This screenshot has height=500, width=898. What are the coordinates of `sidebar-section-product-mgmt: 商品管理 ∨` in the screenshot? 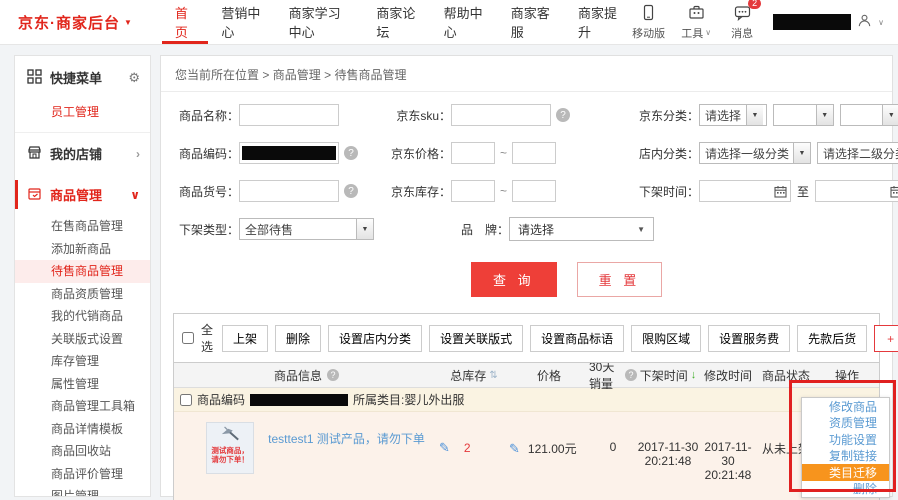 It's located at (82, 194).